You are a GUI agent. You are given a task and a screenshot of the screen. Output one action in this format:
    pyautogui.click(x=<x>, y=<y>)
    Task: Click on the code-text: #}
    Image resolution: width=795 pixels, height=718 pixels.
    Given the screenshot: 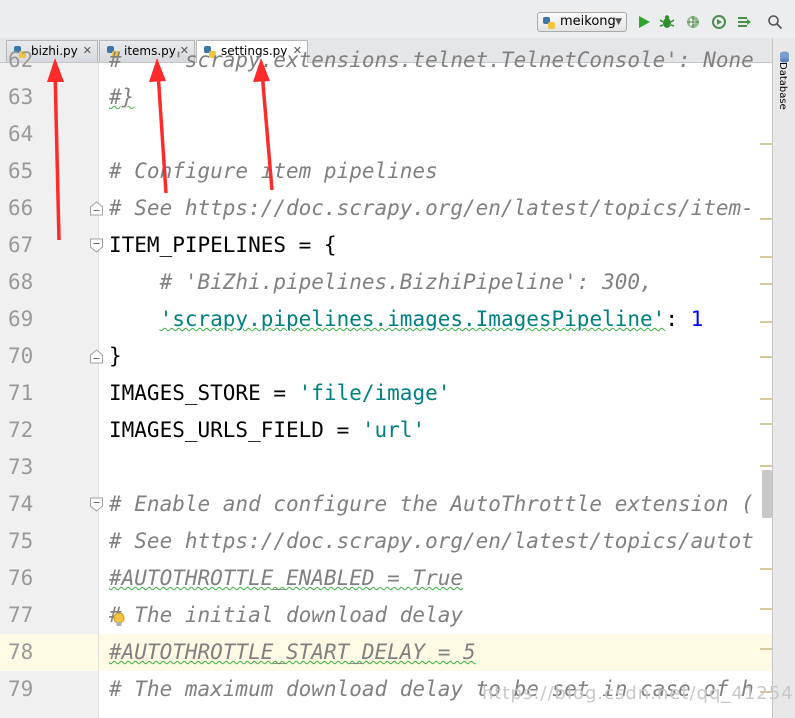 What is the action you would take?
    pyautogui.click(x=122, y=97)
    